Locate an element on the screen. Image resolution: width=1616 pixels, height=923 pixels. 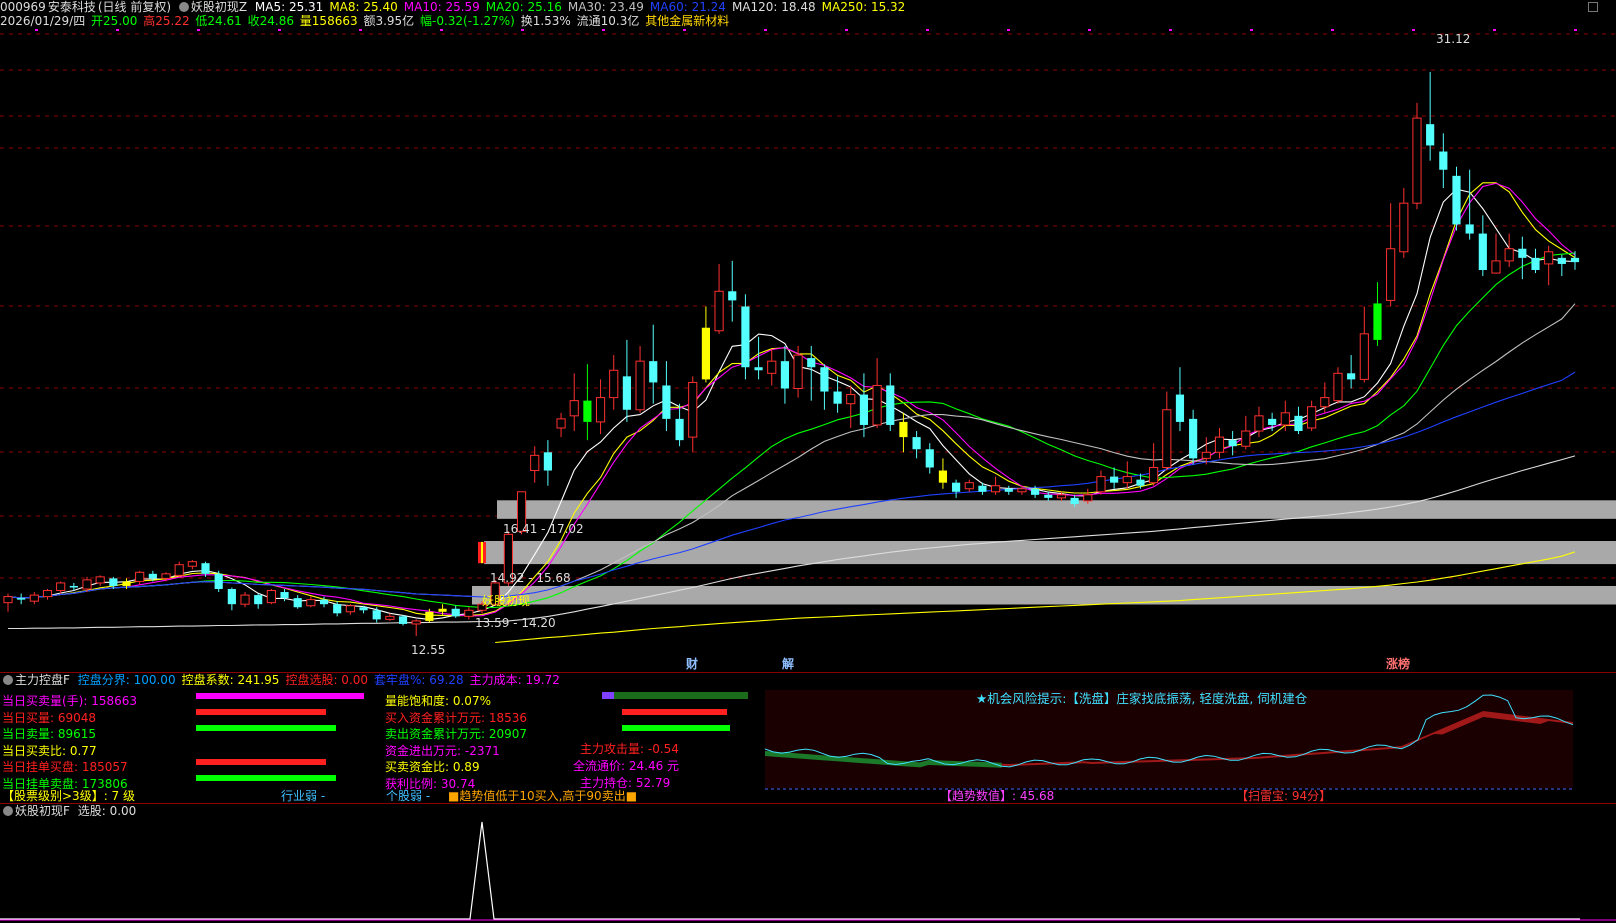
zone-label-1: 16.41 - 17.02 is located at coordinates (543, 529).